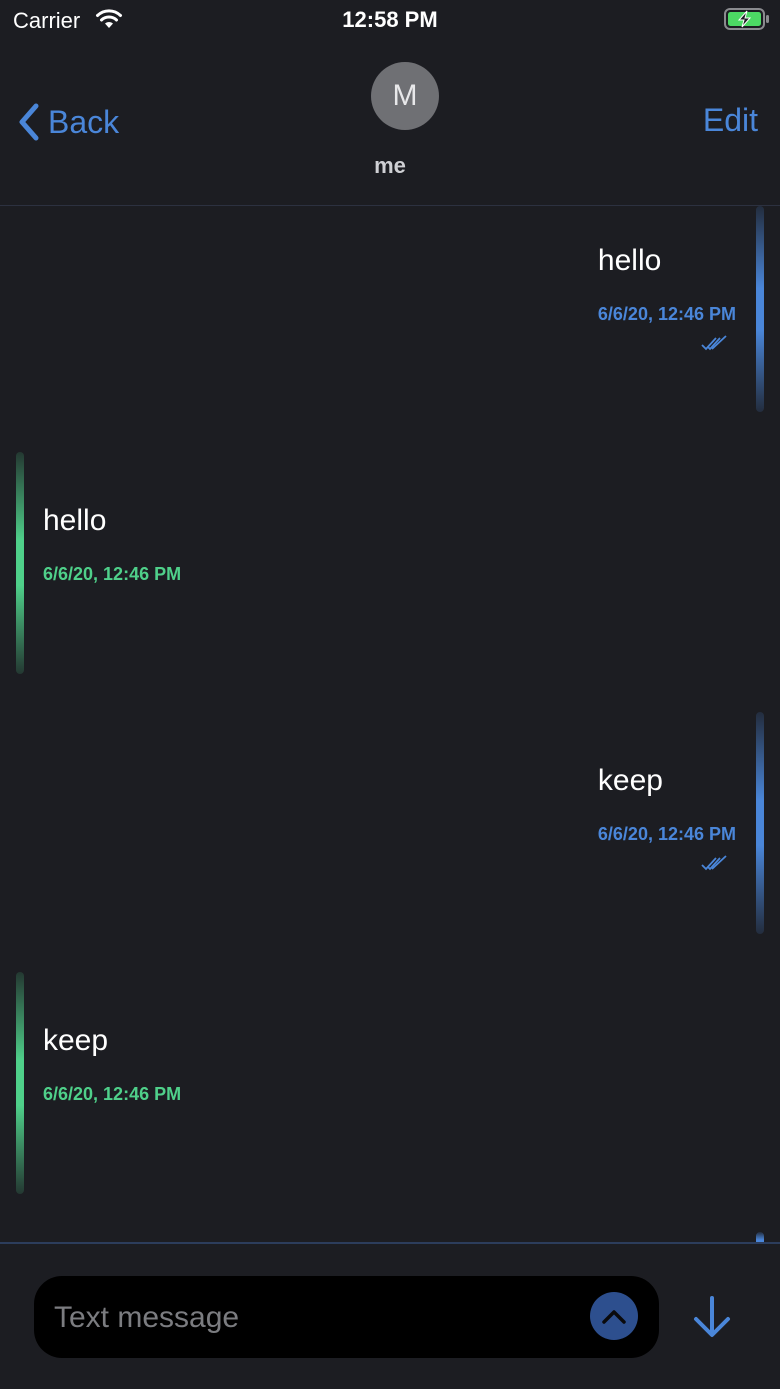 The width and height of the screenshot is (780, 1389). I want to click on arrow-down-icon, so click(712, 1317).